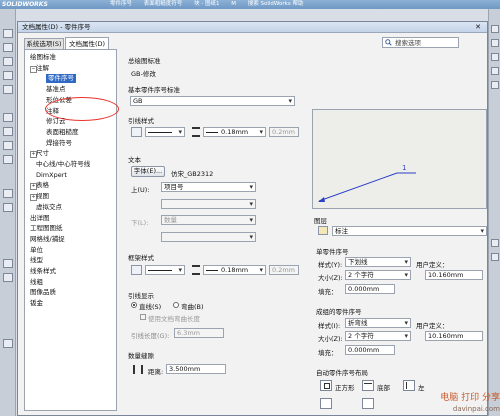 The width and height of the screenshot is (500, 416). What do you see at coordinates (326, 385) in the screenshot?
I see `layout-square-icon` at bounding box center [326, 385].